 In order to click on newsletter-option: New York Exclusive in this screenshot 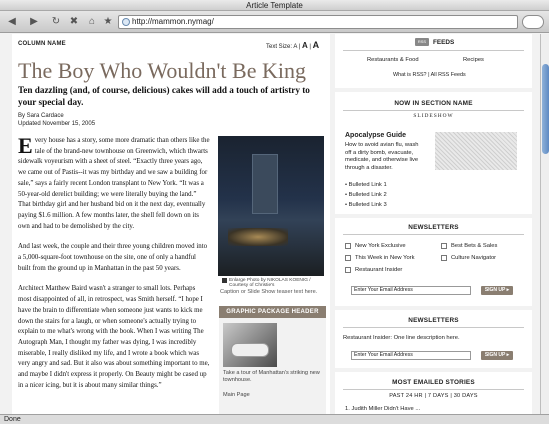, I will do `click(380, 246)`.